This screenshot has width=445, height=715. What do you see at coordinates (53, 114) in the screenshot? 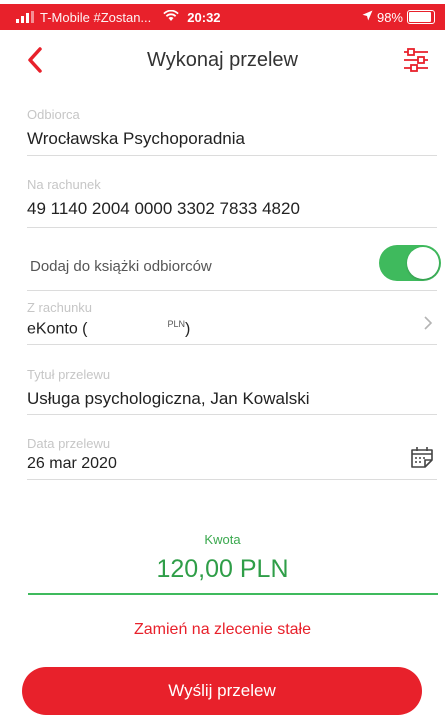
I see `recipient-label: Odbiorca` at bounding box center [53, 114].